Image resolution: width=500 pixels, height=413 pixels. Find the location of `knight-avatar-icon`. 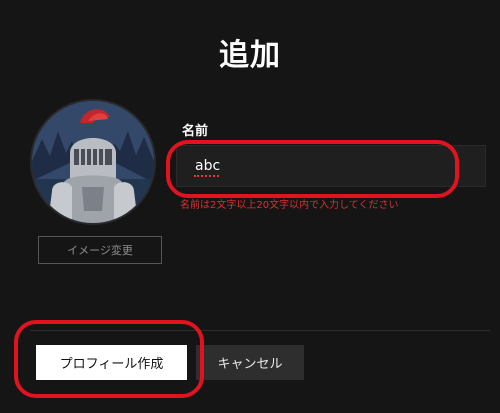

knight-avatar-icon is located at coordinates (93, 162).